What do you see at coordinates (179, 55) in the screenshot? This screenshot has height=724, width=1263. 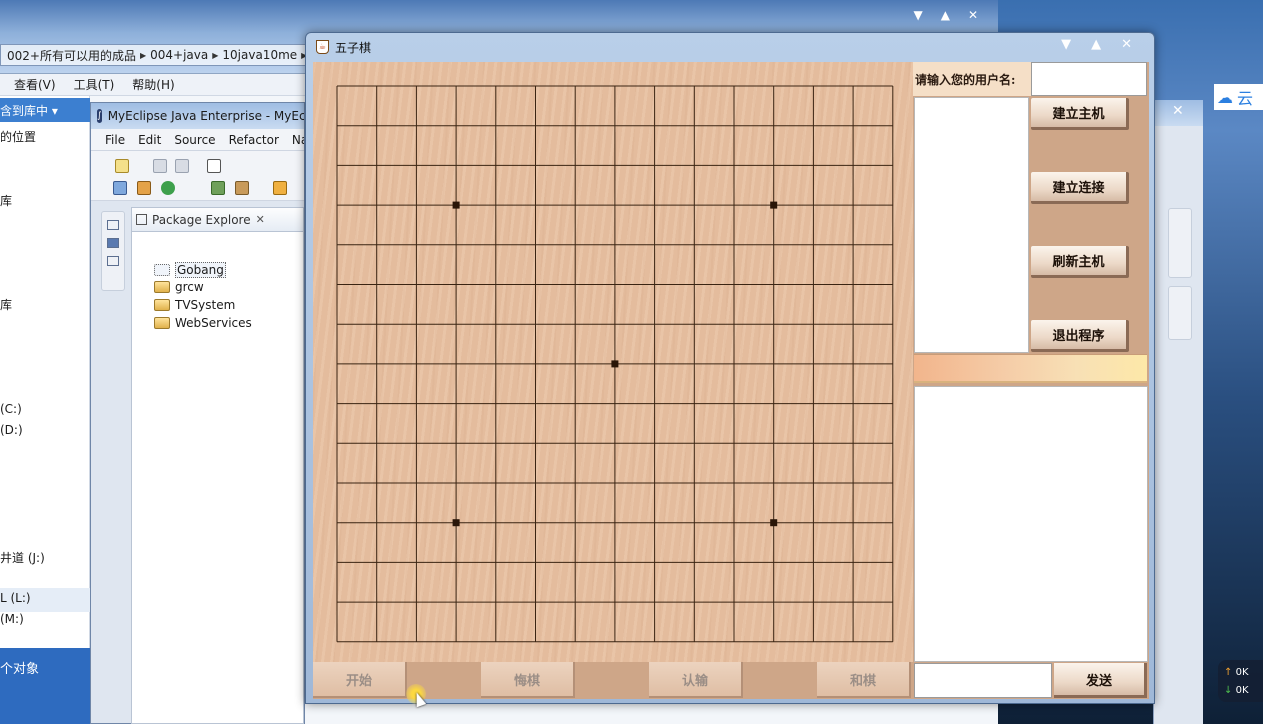 I see `breadcrumb-item: 004+java` at bounding box center [179, 55].